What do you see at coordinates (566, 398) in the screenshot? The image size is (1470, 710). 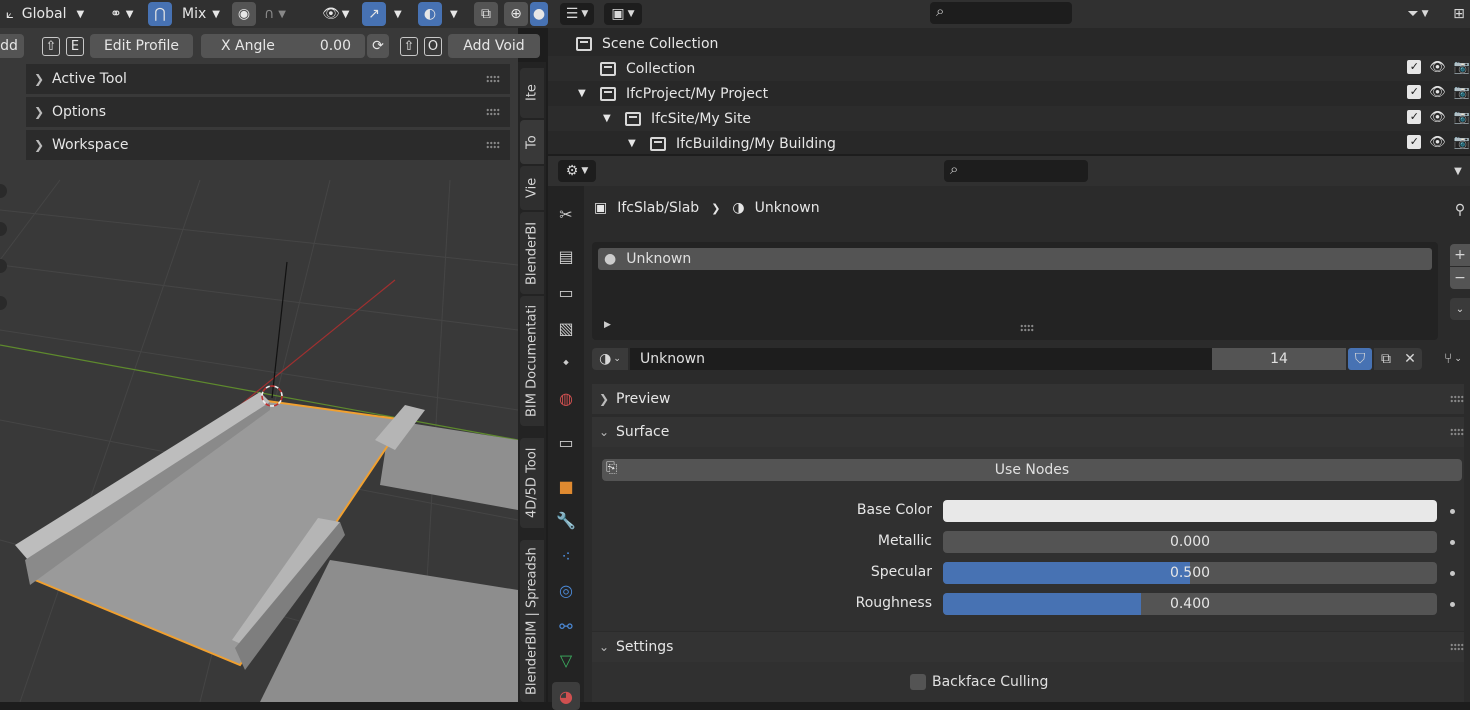 I see `tab-world: ◍` at bounding box center [566, 398].